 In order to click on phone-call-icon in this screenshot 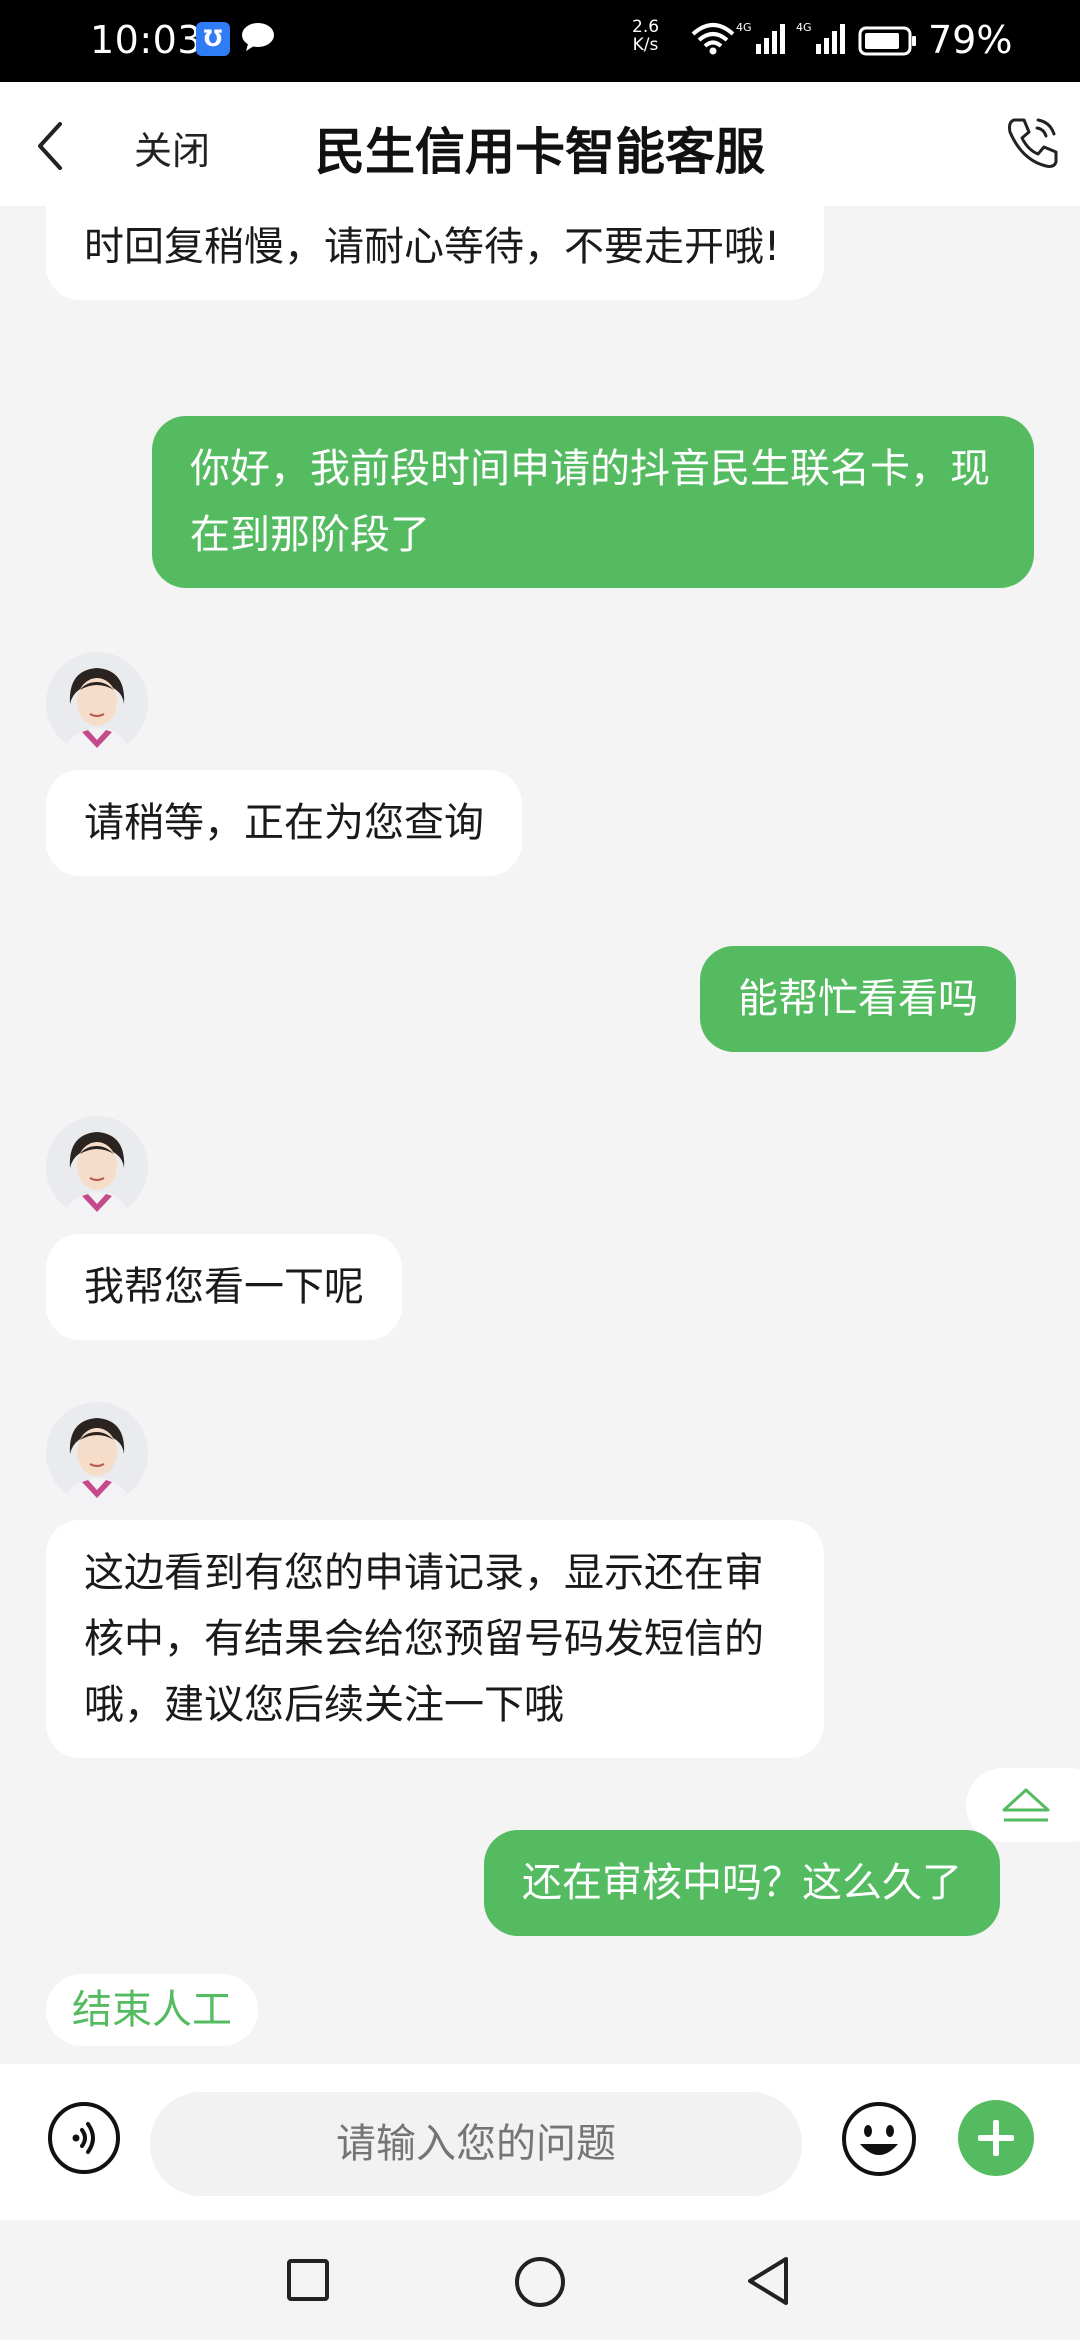, I will do `click(1032, 142)`.